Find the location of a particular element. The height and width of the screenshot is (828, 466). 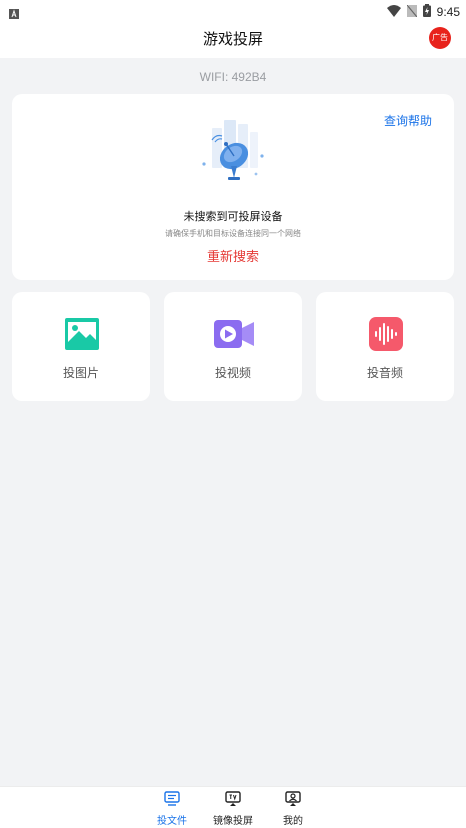

page-title: 游戏投屏 is located at coordinates (232, 39).